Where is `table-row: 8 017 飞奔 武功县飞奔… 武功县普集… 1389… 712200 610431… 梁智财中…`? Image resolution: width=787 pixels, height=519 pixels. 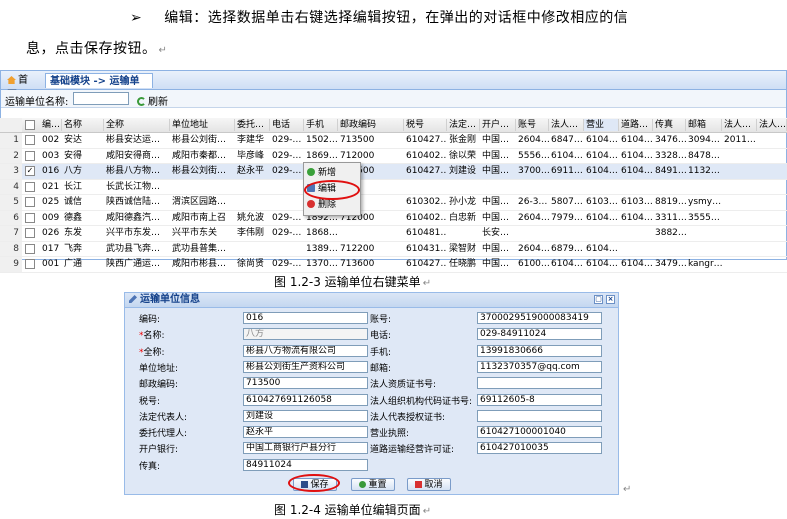 table-row: 8 017 飞奔 武功县飞奔… 武功县普集… 1389… 712200 610431… 梁智财中… is located at coordinates (393, 249).